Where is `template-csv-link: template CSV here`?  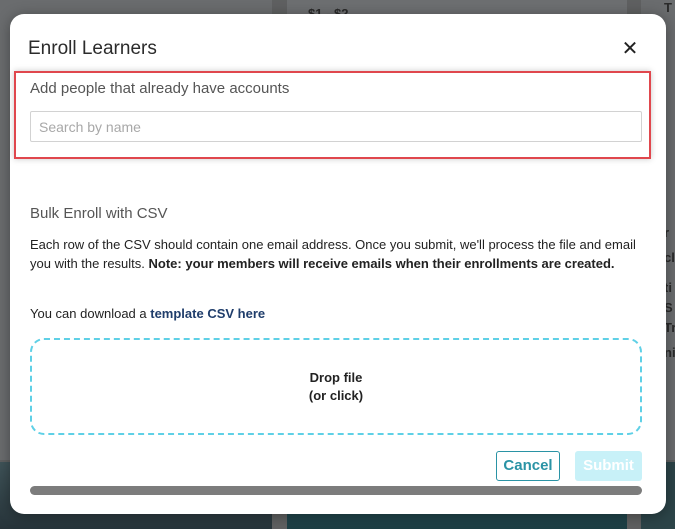
template-csv-link: template CSV here is located at coordinates (207, 313).